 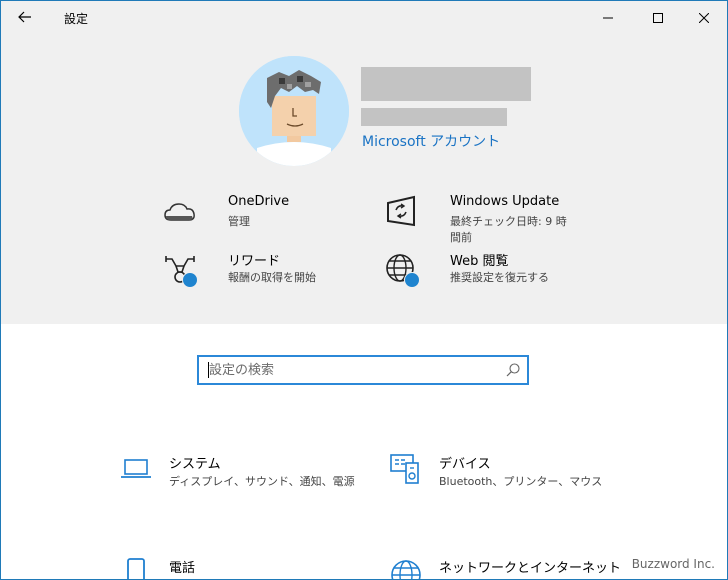 I want to click on maximize-button, so click(x=658, y=17).